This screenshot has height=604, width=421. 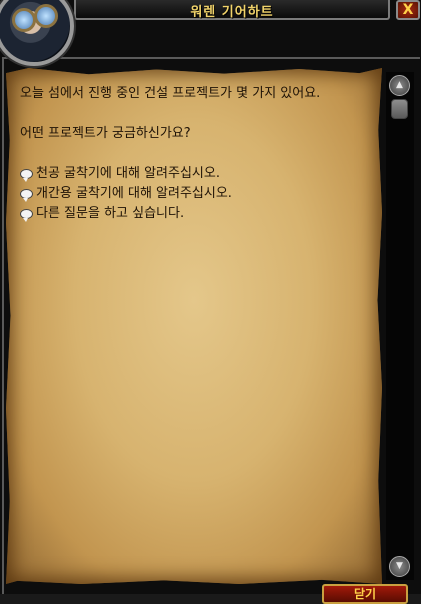 What do you see at coordinates (400, 326) in the screenshot?
I see `scrollbar-track` at bounding box center [400, 326].